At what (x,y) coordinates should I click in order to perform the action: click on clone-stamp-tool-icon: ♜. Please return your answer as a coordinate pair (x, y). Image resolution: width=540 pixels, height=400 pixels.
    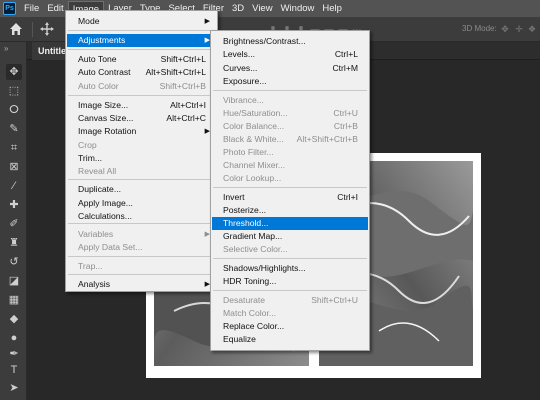
    Looking at the image, I should click on (14, 243).